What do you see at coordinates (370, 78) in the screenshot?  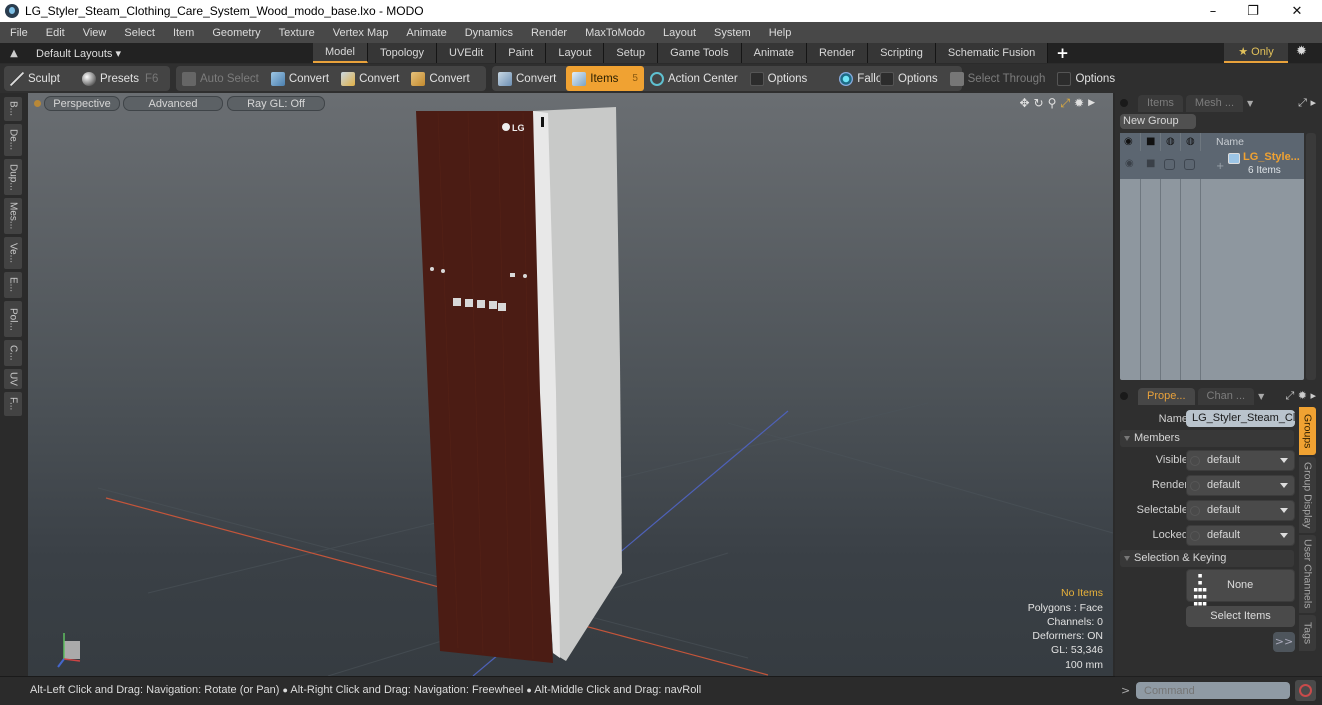 I see `convert-edges-button: Convert` at bounding box center [370, 78].